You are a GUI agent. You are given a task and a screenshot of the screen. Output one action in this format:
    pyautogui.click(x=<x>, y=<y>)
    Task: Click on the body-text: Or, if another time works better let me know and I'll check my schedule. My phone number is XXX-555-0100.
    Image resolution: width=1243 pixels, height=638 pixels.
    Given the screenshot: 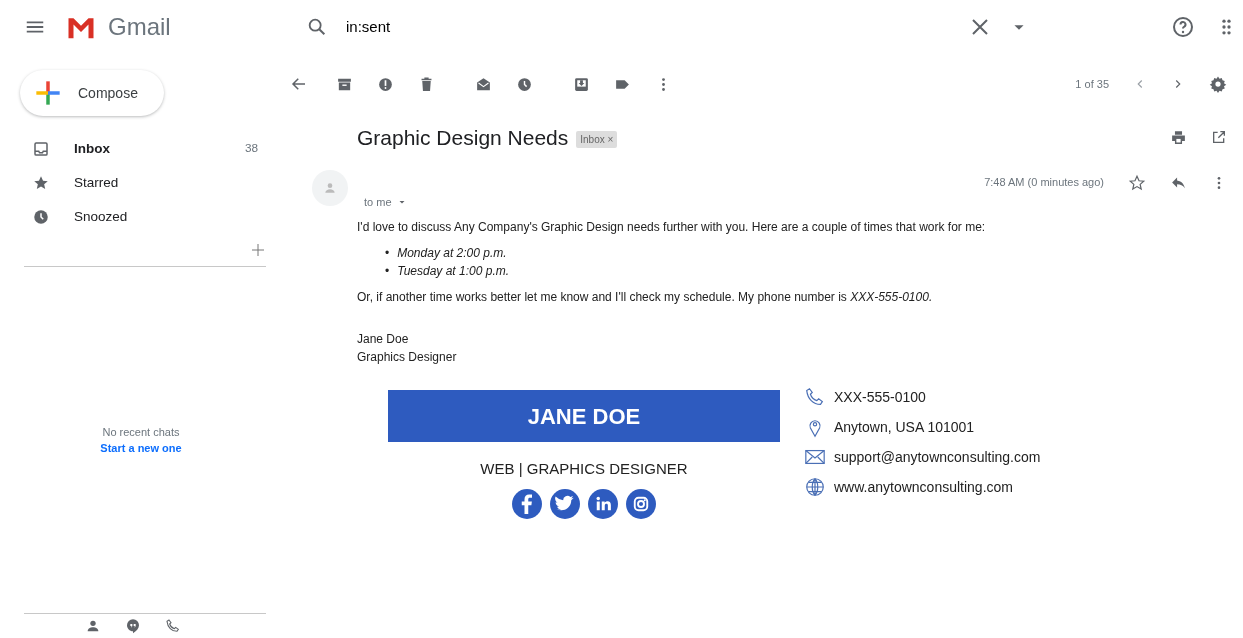 What is the action you would take?
    pyautogui.click(x=645, y=297)
    